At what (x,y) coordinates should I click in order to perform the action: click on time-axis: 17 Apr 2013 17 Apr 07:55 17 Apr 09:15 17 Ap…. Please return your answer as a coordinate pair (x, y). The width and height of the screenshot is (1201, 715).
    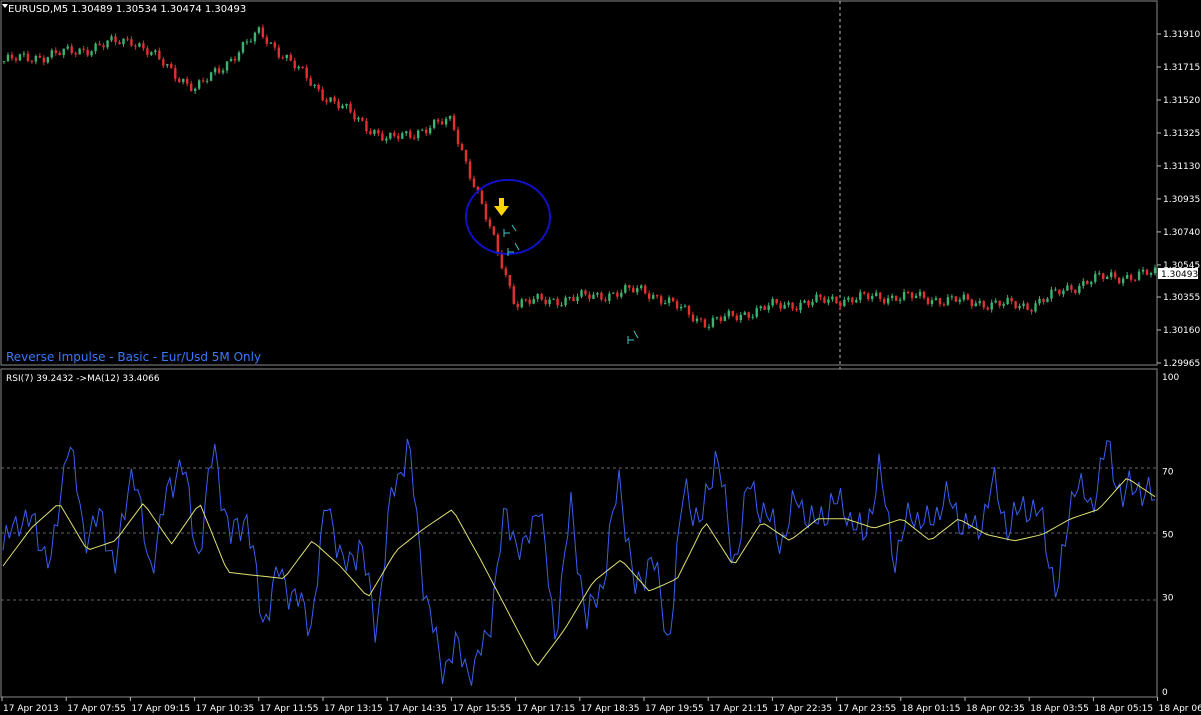
    Looking at the image, I should click on (601, 705).